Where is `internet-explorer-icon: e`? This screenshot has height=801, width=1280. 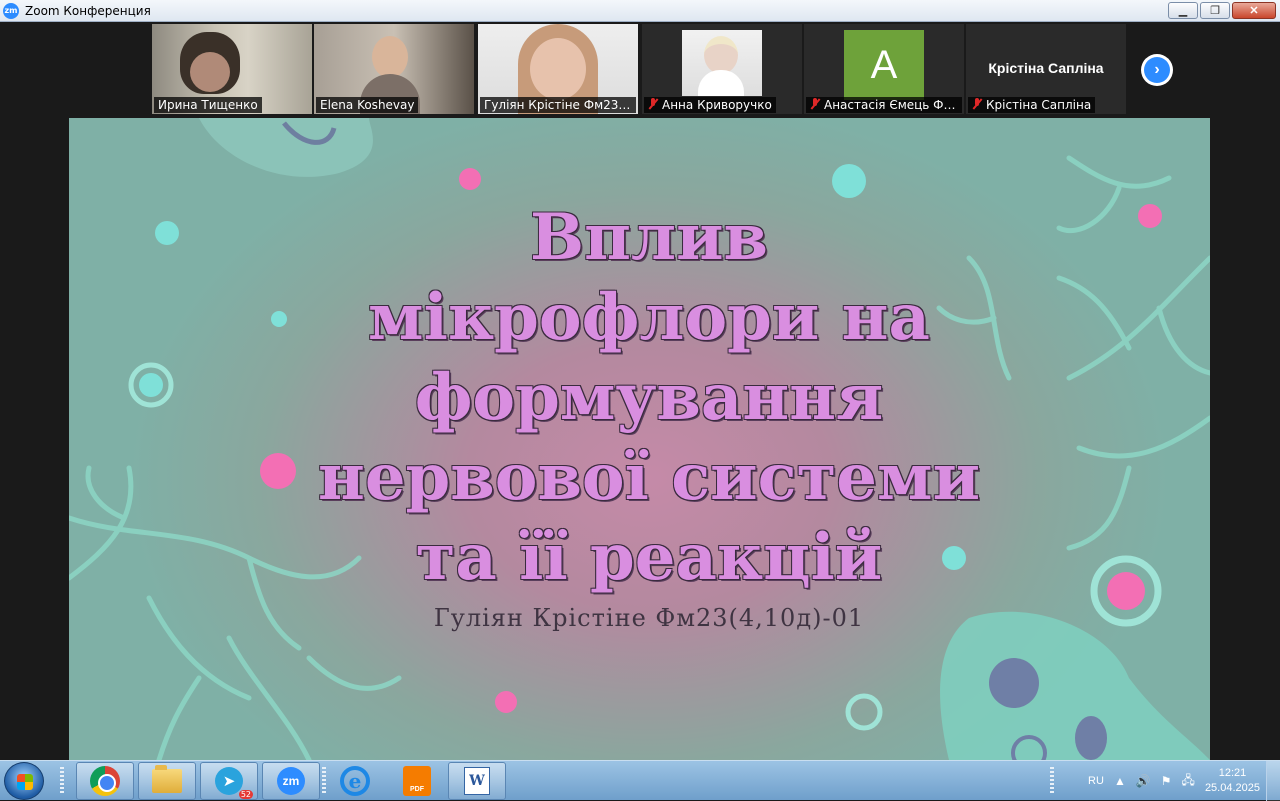
internet-explorer-icon: e is located at coordinates (355, 781).